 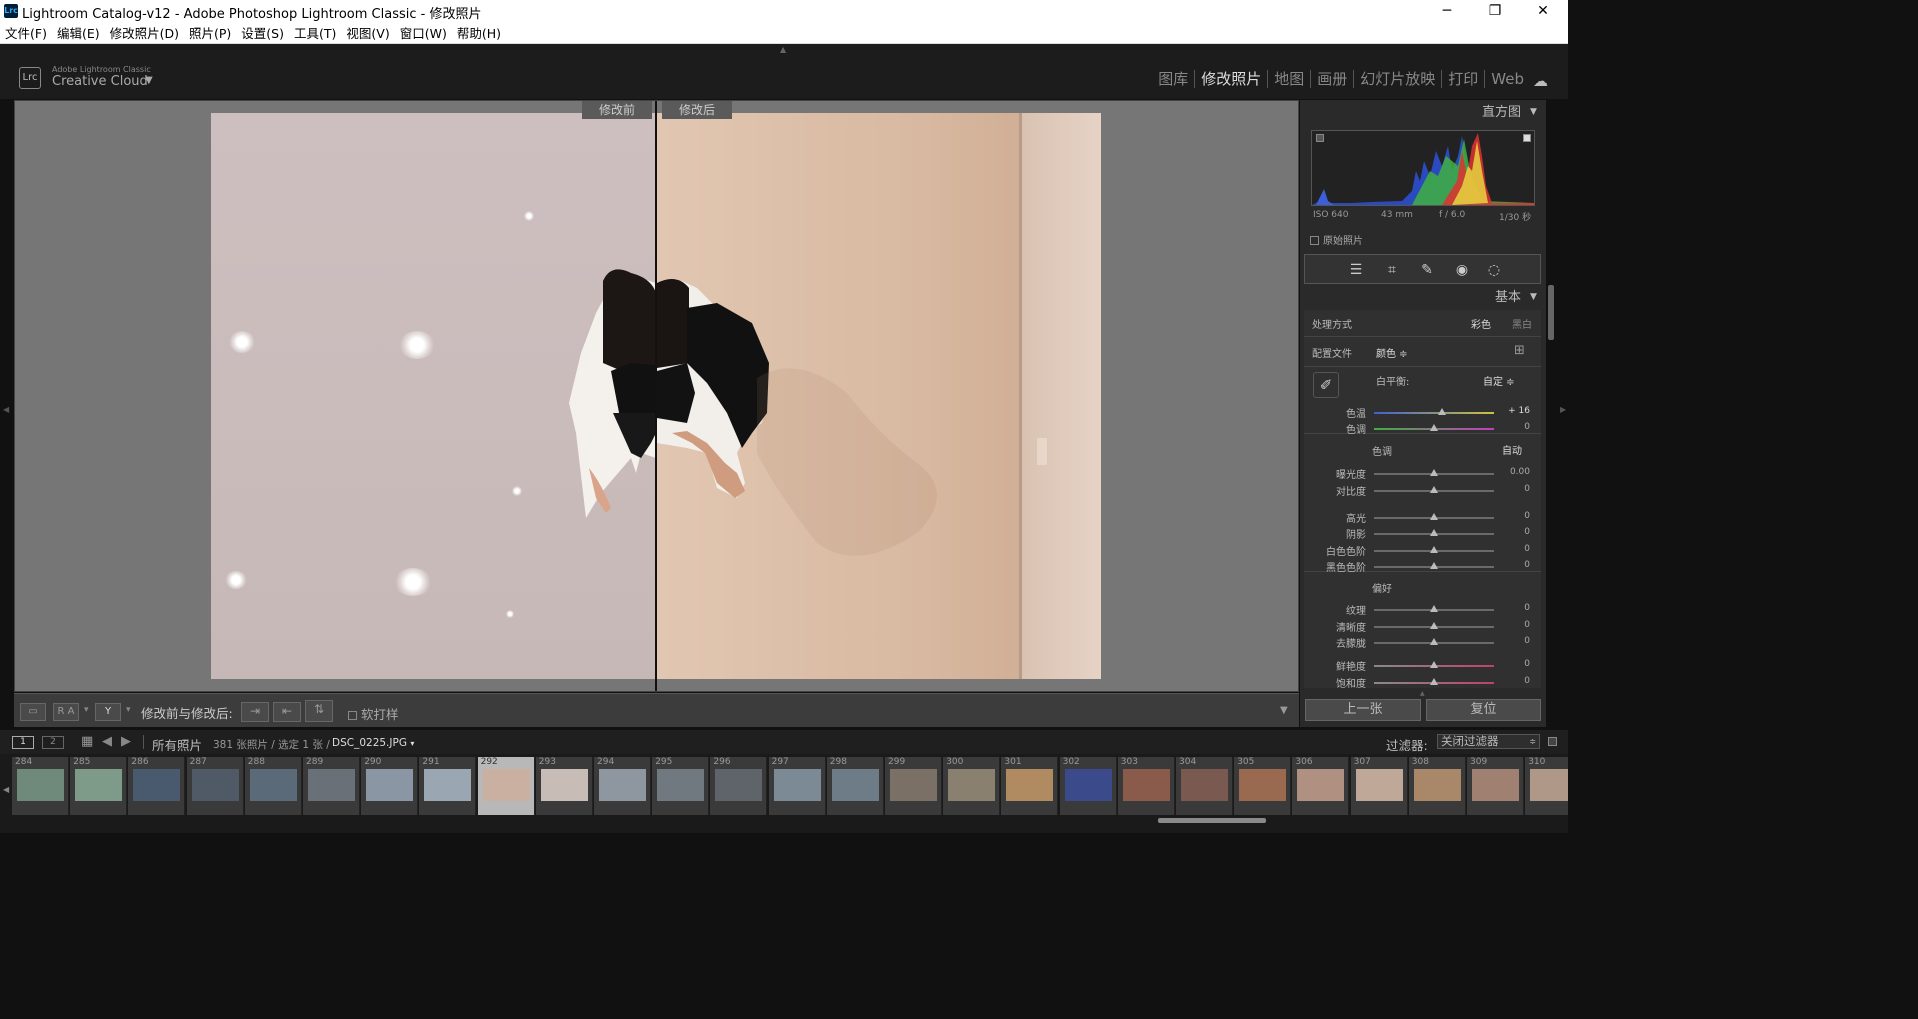 I want to click on texture-slider-thumb, so click(x=1434, y=608).